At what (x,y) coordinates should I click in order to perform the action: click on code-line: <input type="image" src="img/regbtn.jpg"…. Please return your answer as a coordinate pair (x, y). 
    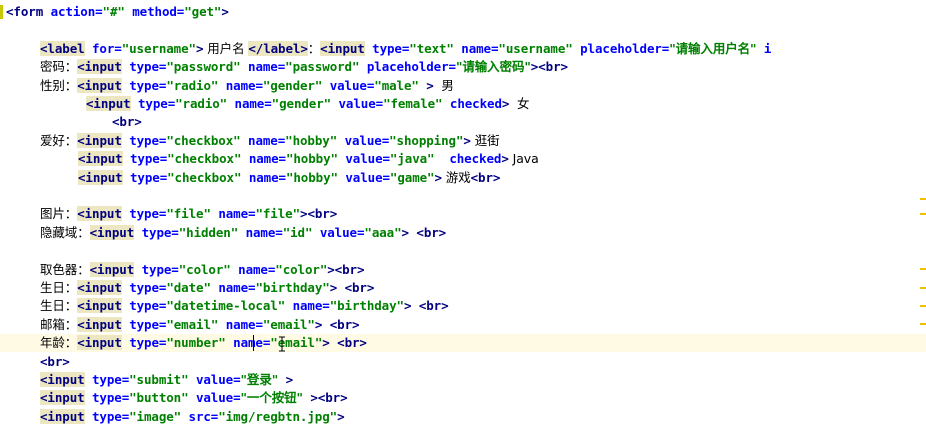
    Looking at the image, I should click on (463, 417).